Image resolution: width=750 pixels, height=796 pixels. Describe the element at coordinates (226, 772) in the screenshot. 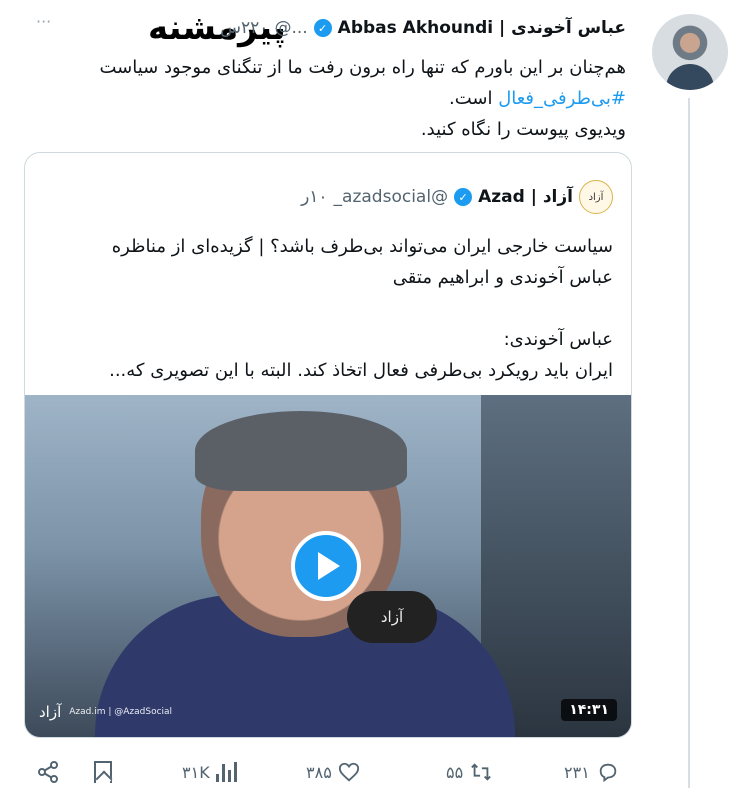

I see `views-icon` at that location.